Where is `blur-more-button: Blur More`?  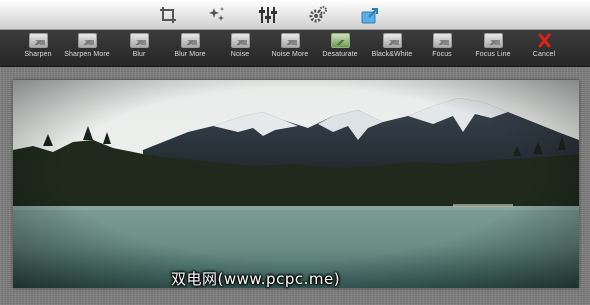 blur-more-button: Blur More is located at coordinates (190, 48).